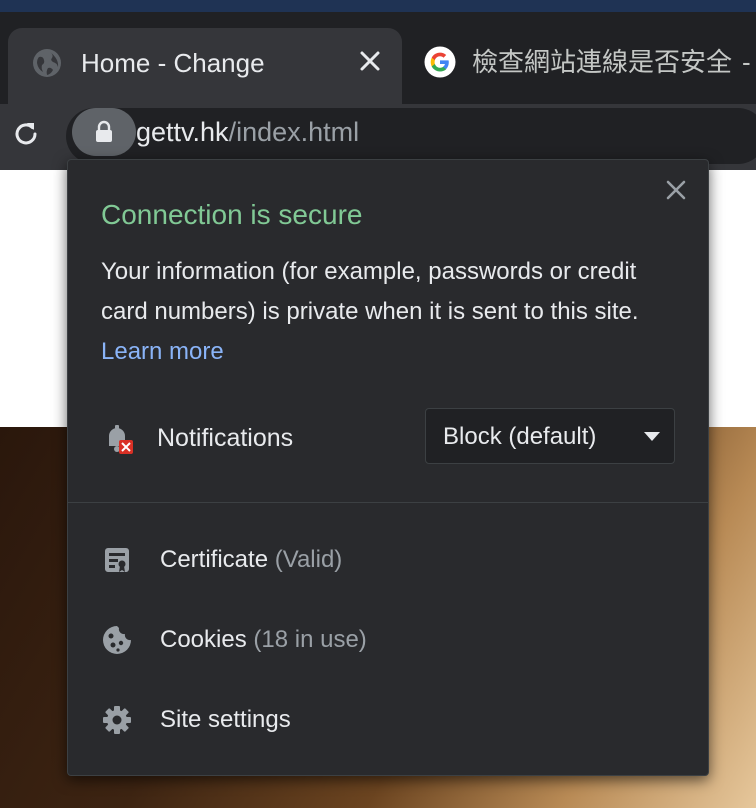 This screenshot has width=756, height=808. Describe the element at coordinates (310, 639) in the screenshot. I see `cookies-count: (18 in use)` at that location.